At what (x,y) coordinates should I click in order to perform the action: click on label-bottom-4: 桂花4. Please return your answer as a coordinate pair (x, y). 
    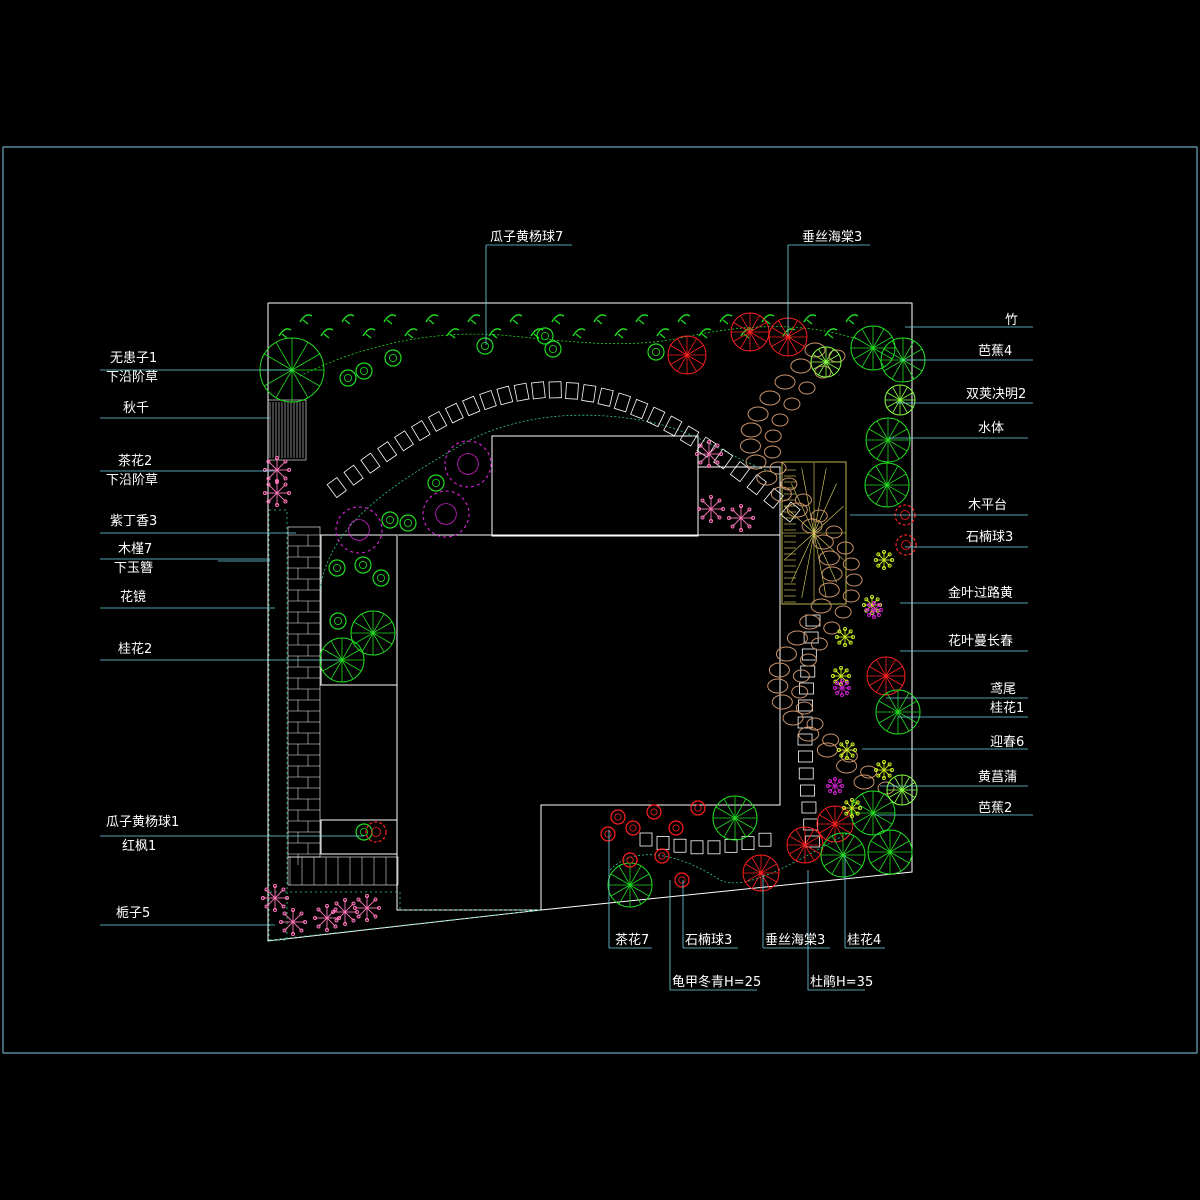
    Looking at the image, I should click on (864, 940).